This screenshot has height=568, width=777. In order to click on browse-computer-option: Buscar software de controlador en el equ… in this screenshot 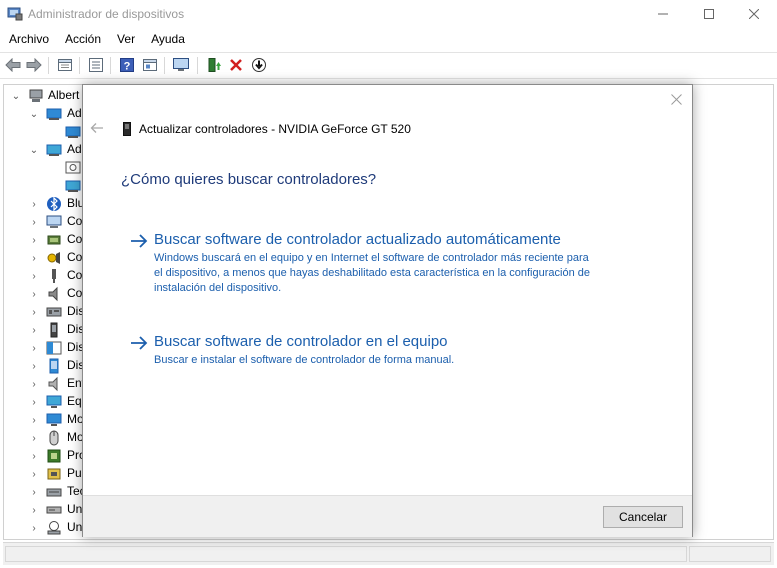, I will do `click(358, 363)`.